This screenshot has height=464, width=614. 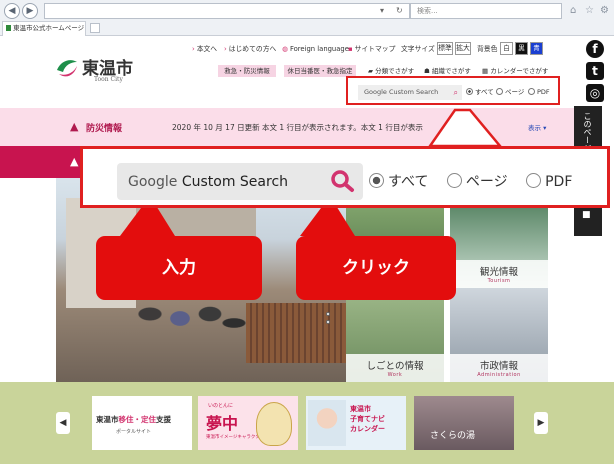 I want to click on city-logo-icon, so click(x=67, y=68).